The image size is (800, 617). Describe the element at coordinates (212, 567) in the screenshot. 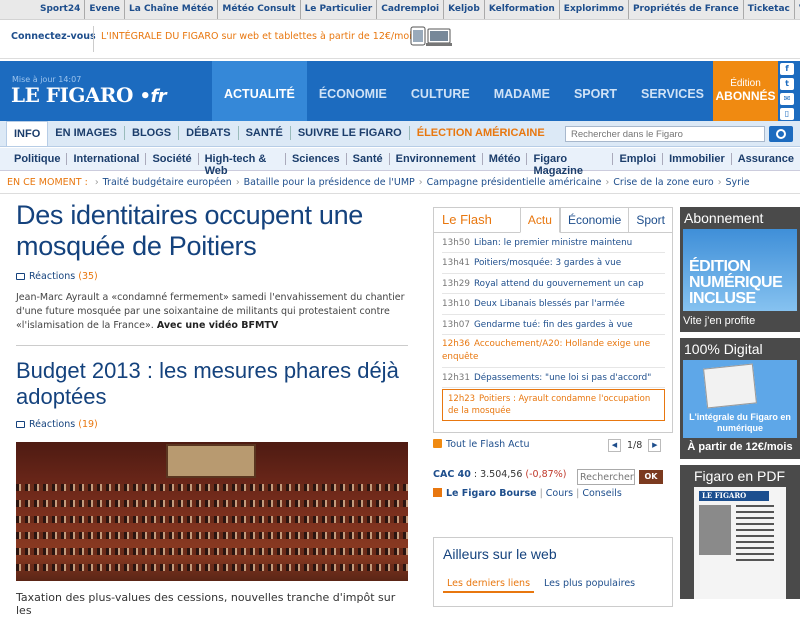

I see `benches` at that location.